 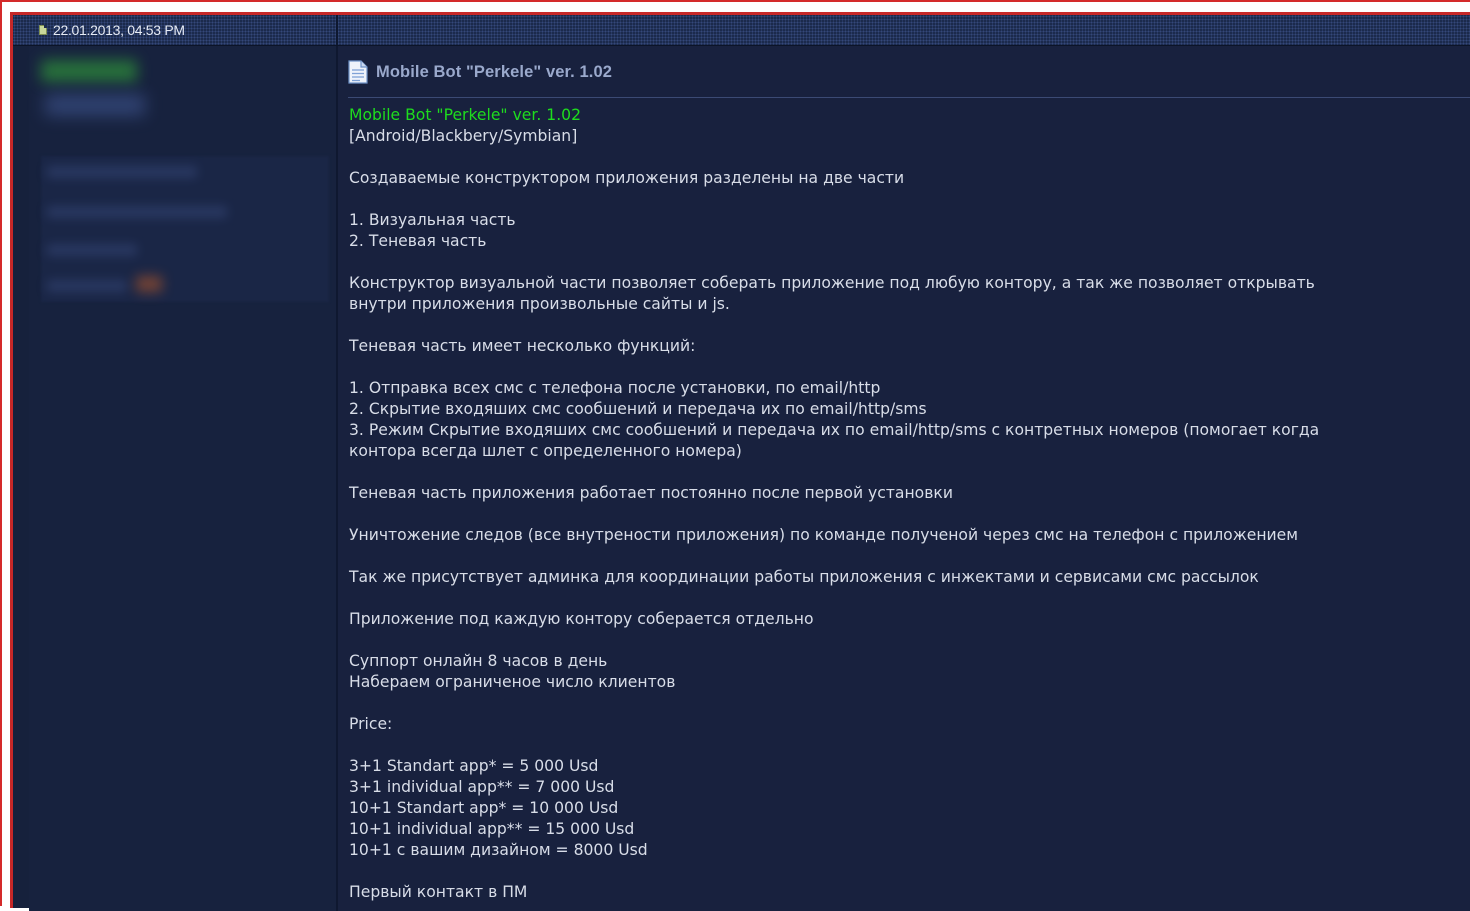 I want to click on post-status-icon, so click(x=43, y=30).